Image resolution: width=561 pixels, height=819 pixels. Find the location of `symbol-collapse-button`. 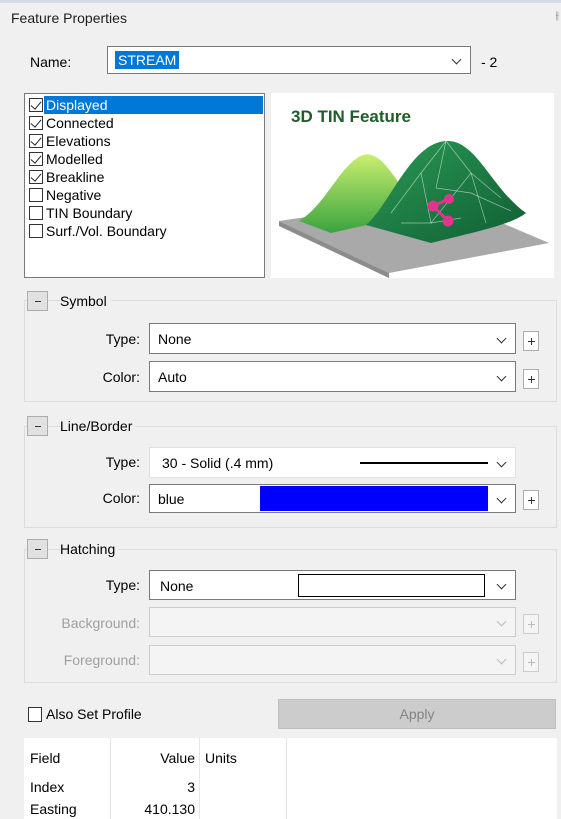

symbol-collapse-button is located at coordinates (37, 301).